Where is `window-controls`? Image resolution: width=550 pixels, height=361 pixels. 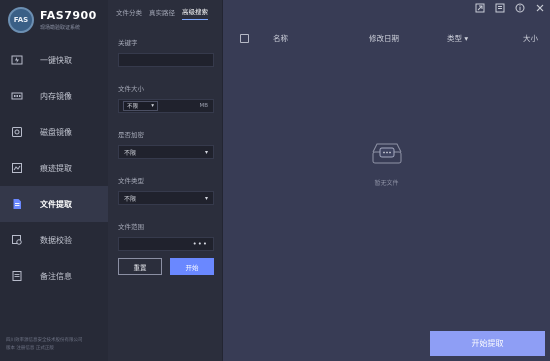
window-controls is located at coordinates (510, 8).